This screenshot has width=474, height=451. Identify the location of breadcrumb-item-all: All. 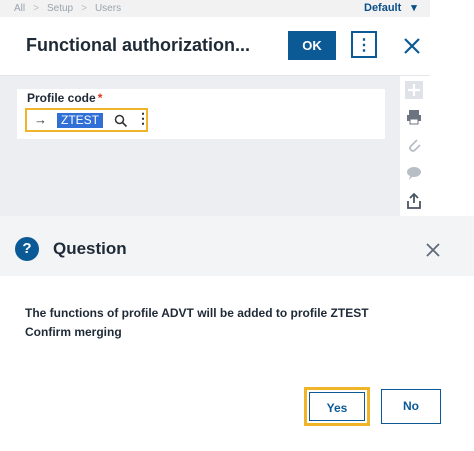
(19, 8).